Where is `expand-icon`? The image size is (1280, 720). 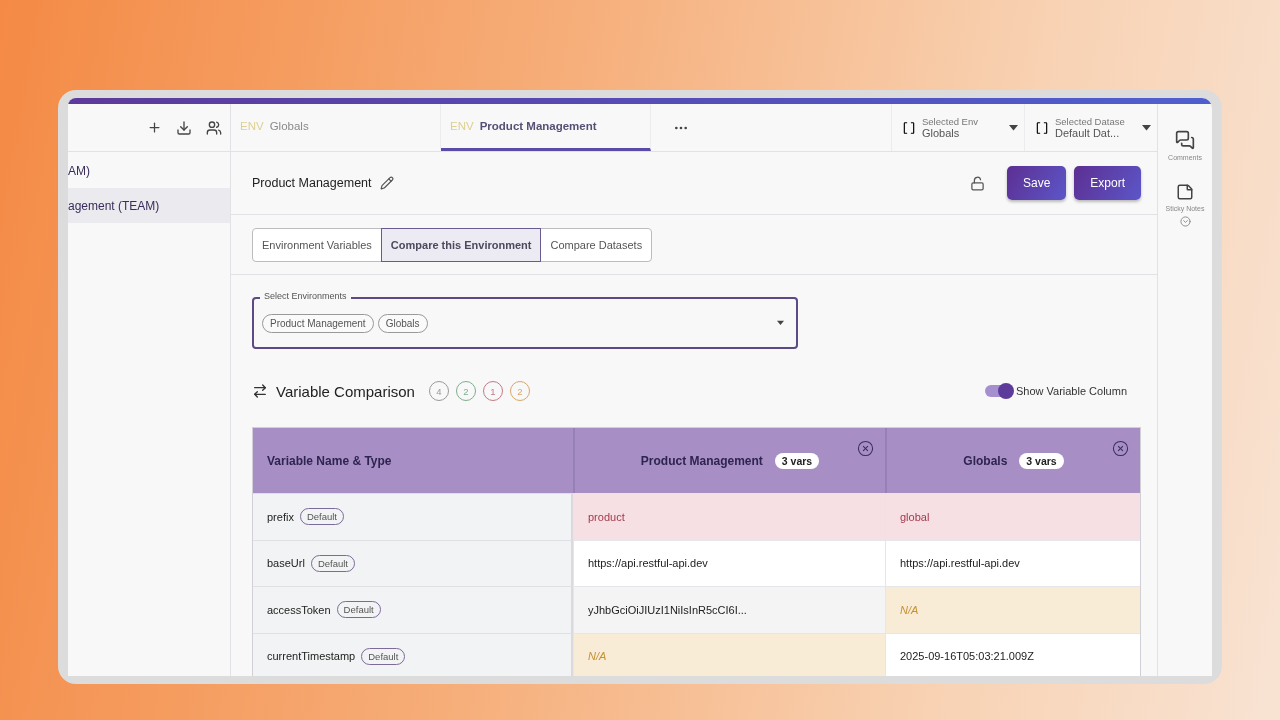 expand-icon is located at coordinates (1185, 221).